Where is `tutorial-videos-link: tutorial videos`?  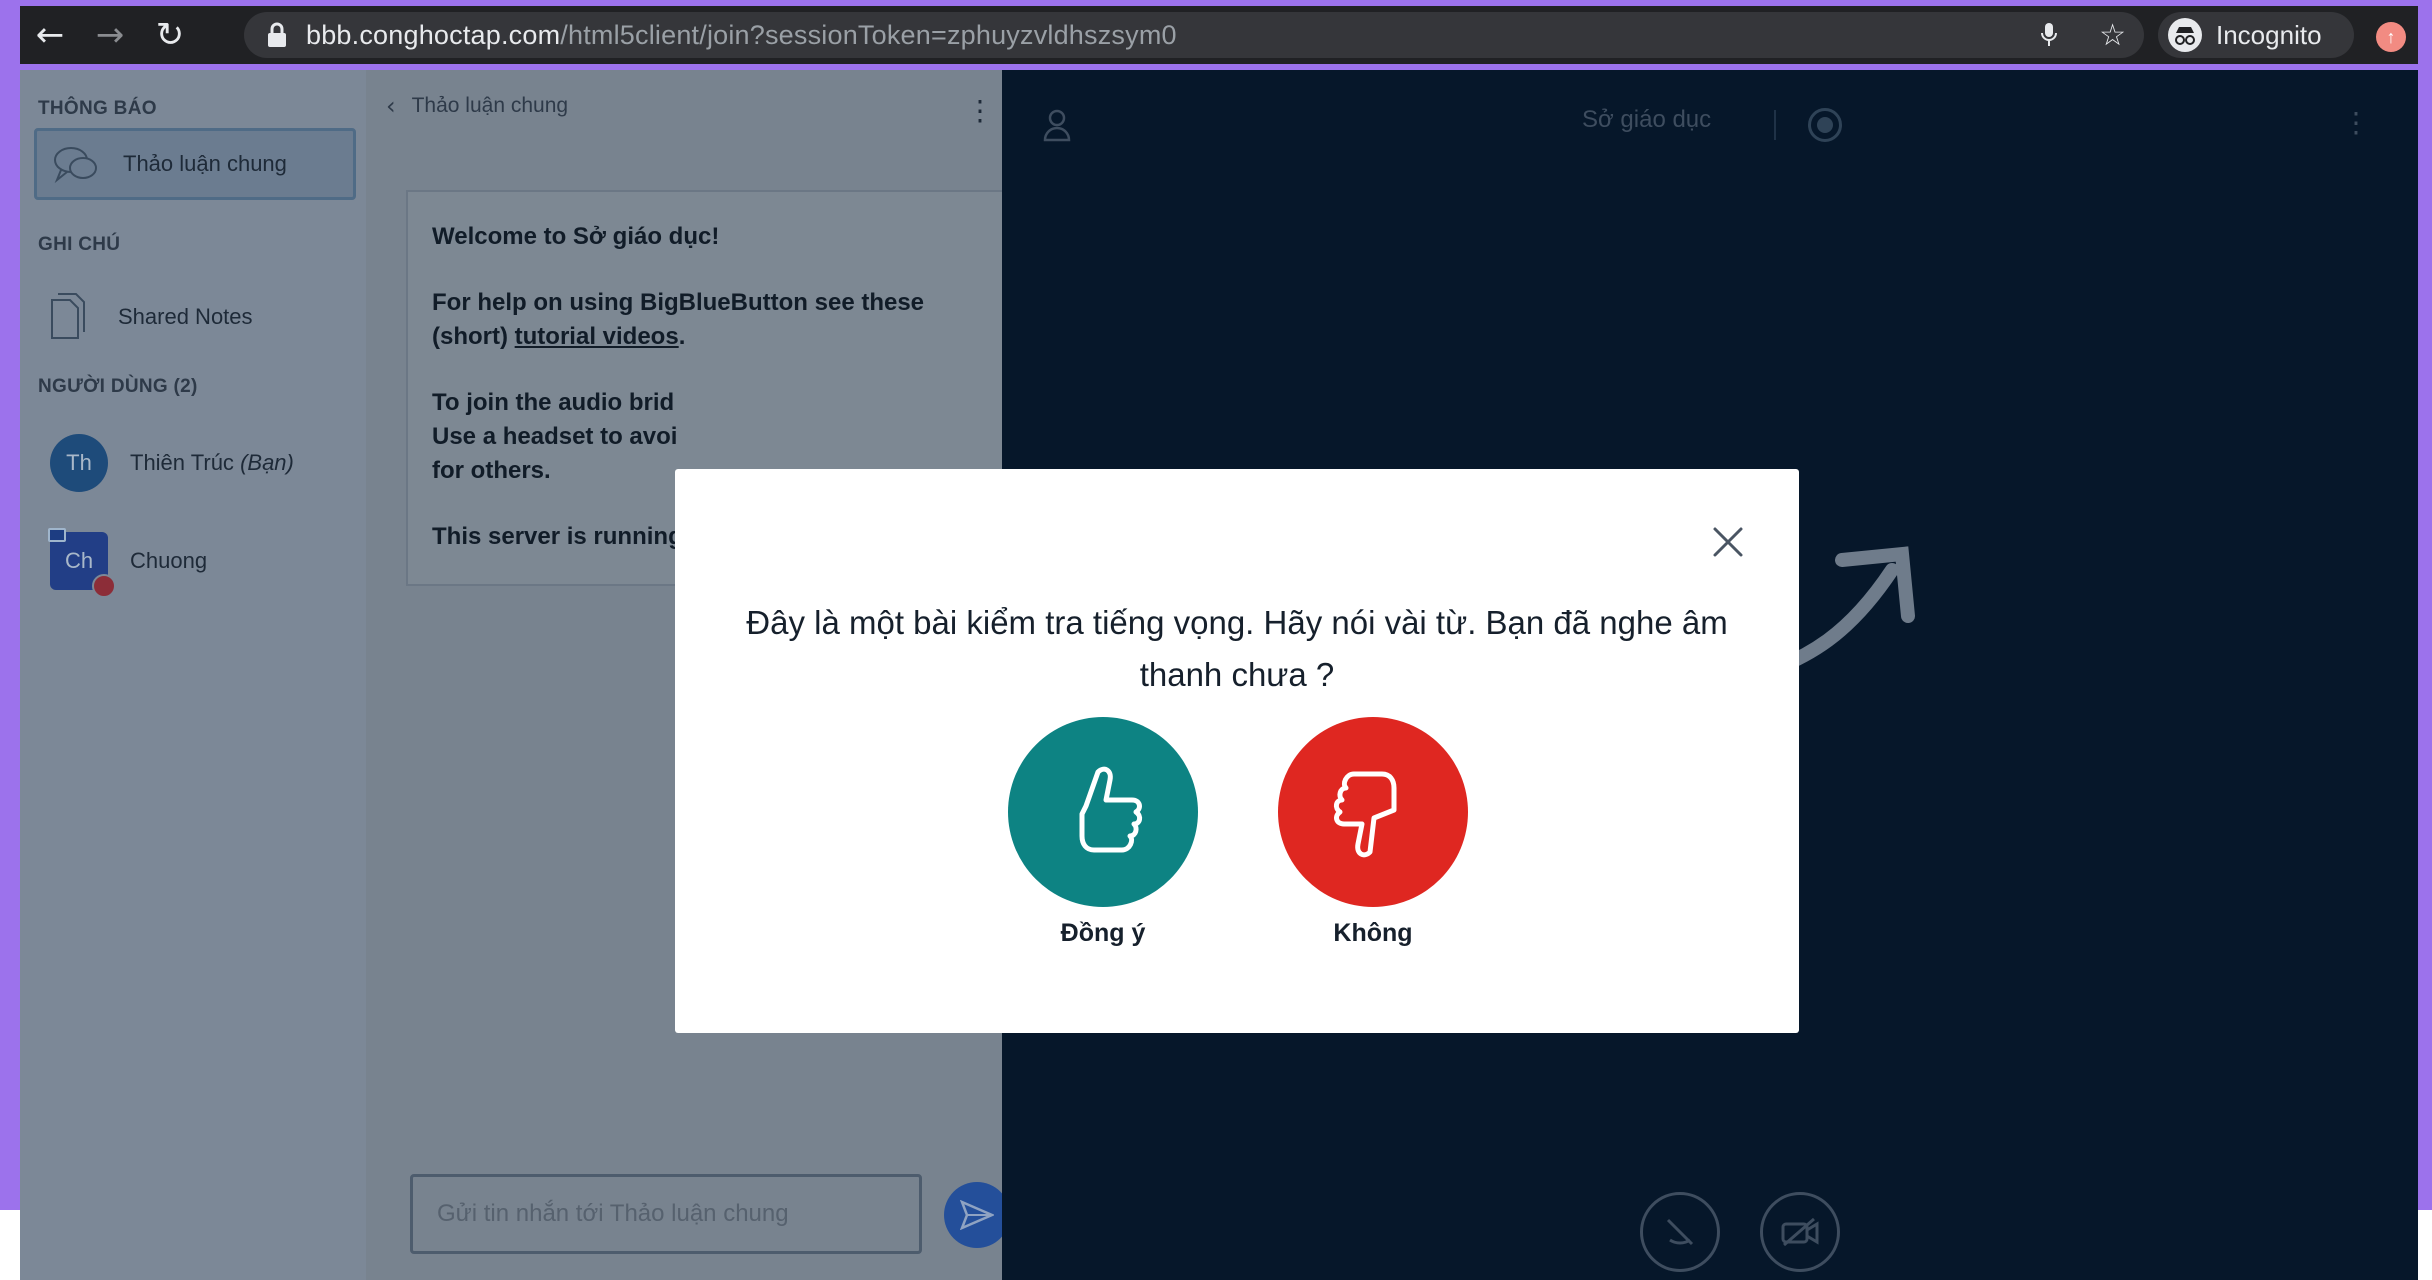 tutorial-videos-link: tutorial videos is located at coordinates (597, 336).